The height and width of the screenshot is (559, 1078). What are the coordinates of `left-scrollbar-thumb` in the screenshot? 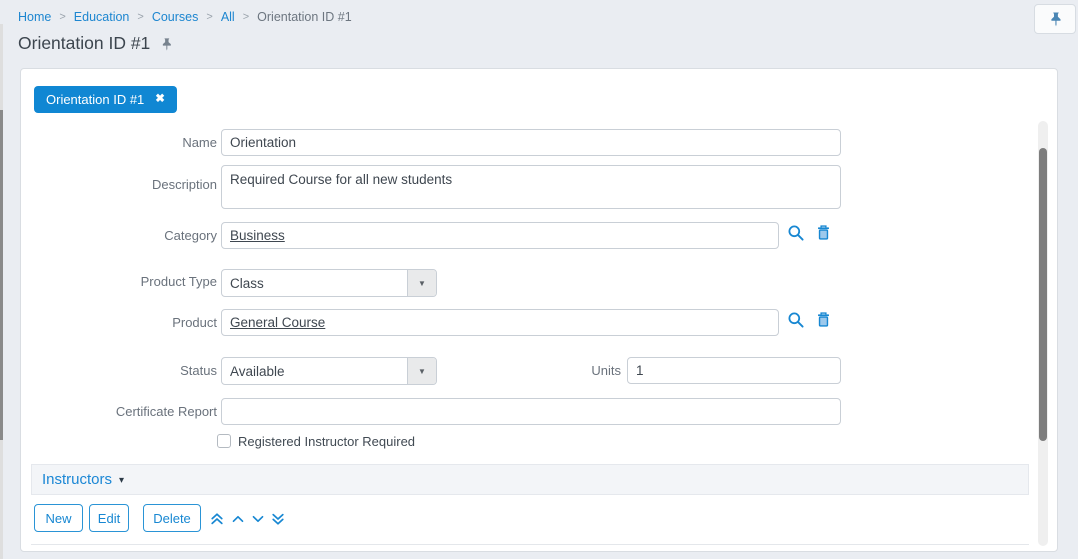 It's located at (1, 275).